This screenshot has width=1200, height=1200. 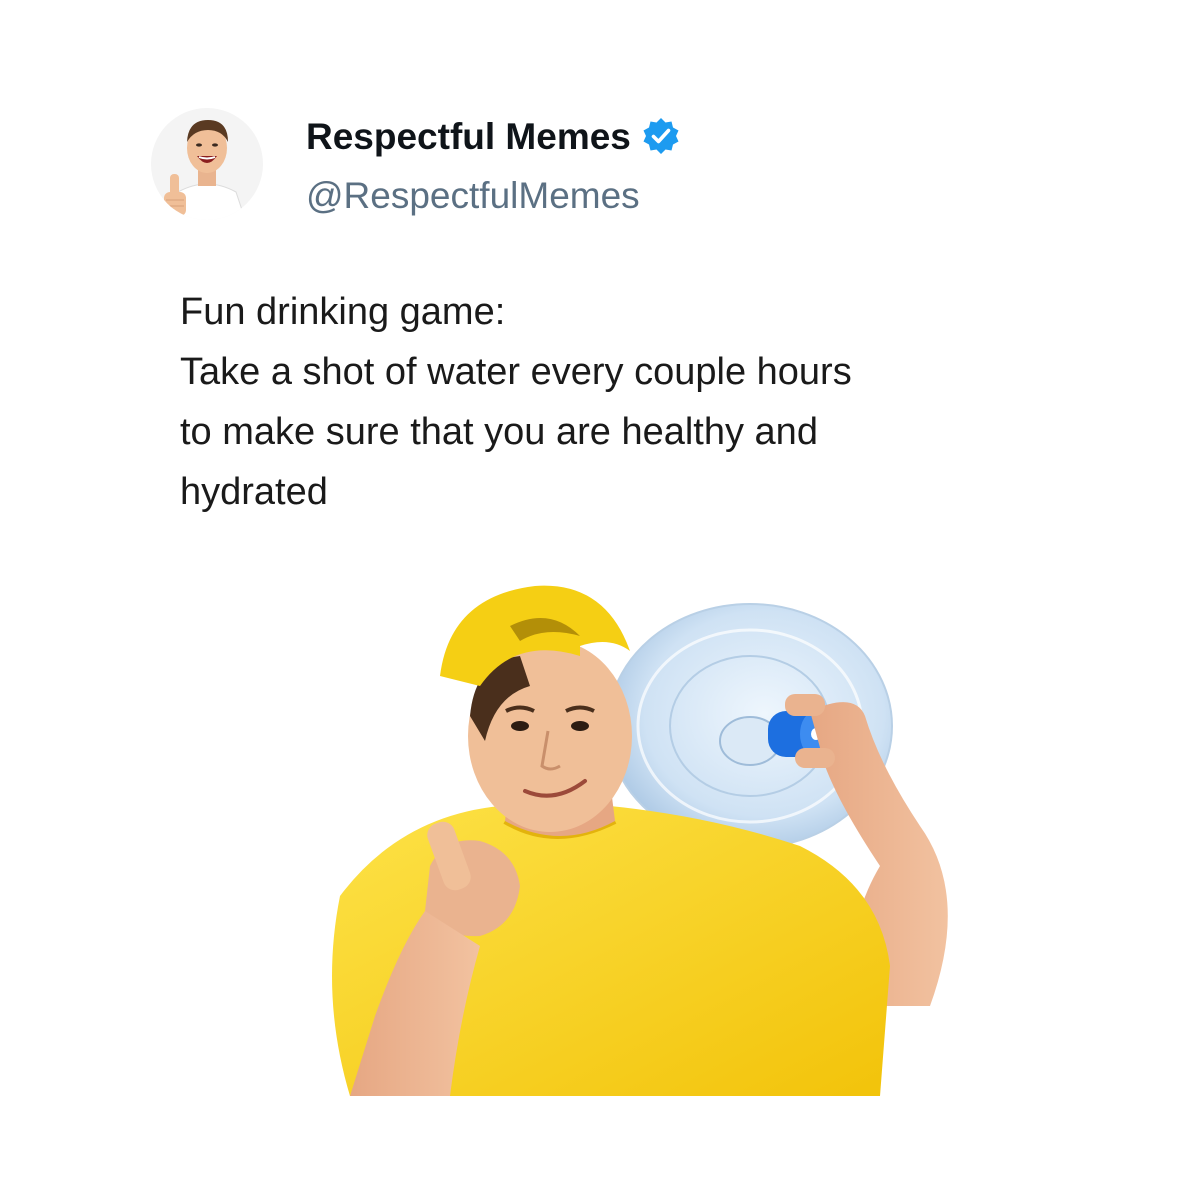 I want to click on display-name-text: Respectful Memes, so click(x=468, y=136).